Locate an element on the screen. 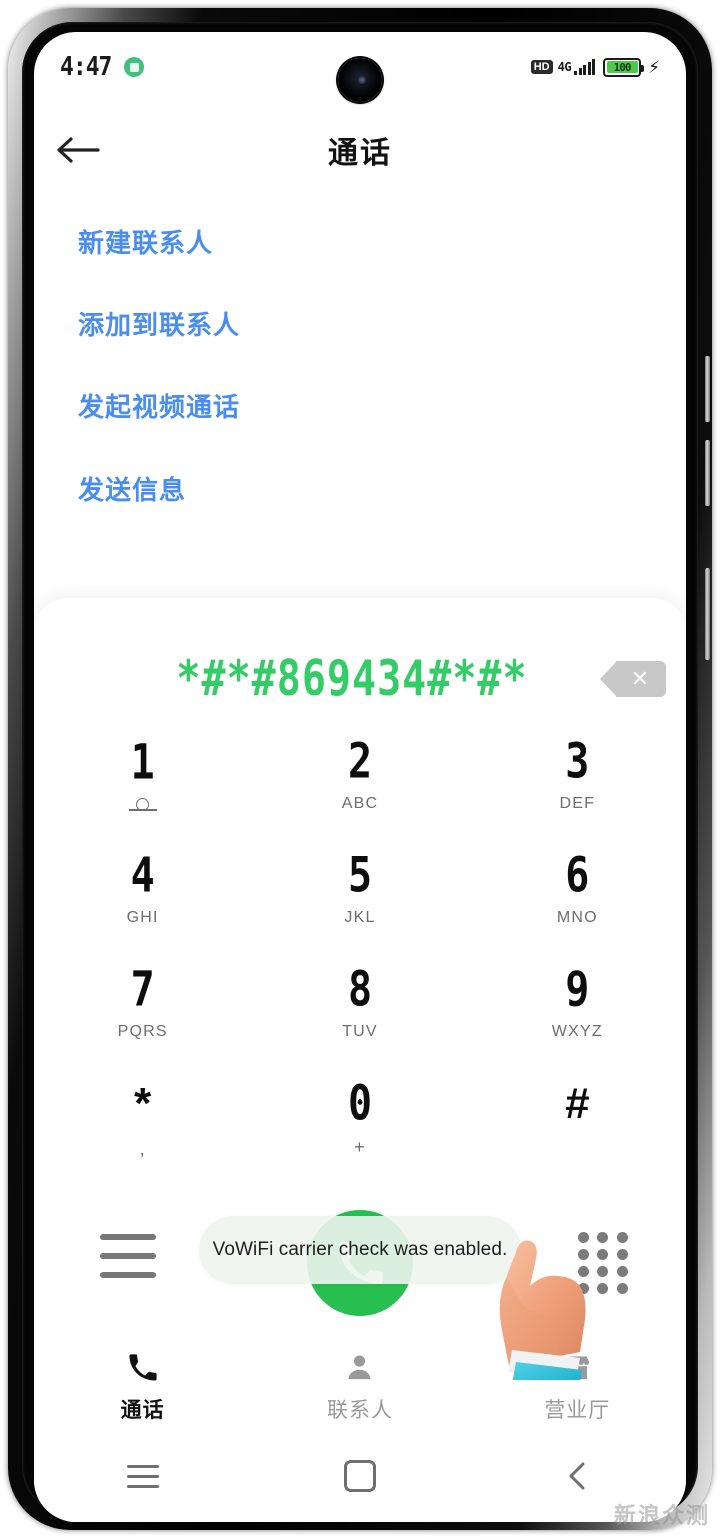 The image size is (720, 1538). action-link-video-call: 发起视频通话 is located at coordinates (360, 407).